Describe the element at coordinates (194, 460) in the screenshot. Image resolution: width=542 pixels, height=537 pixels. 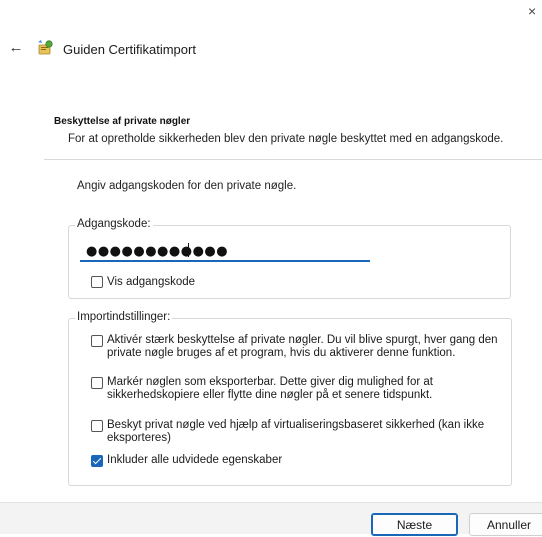
I see `extended-properties-label: Inkluder alle udvidede egenskaber` at that location.